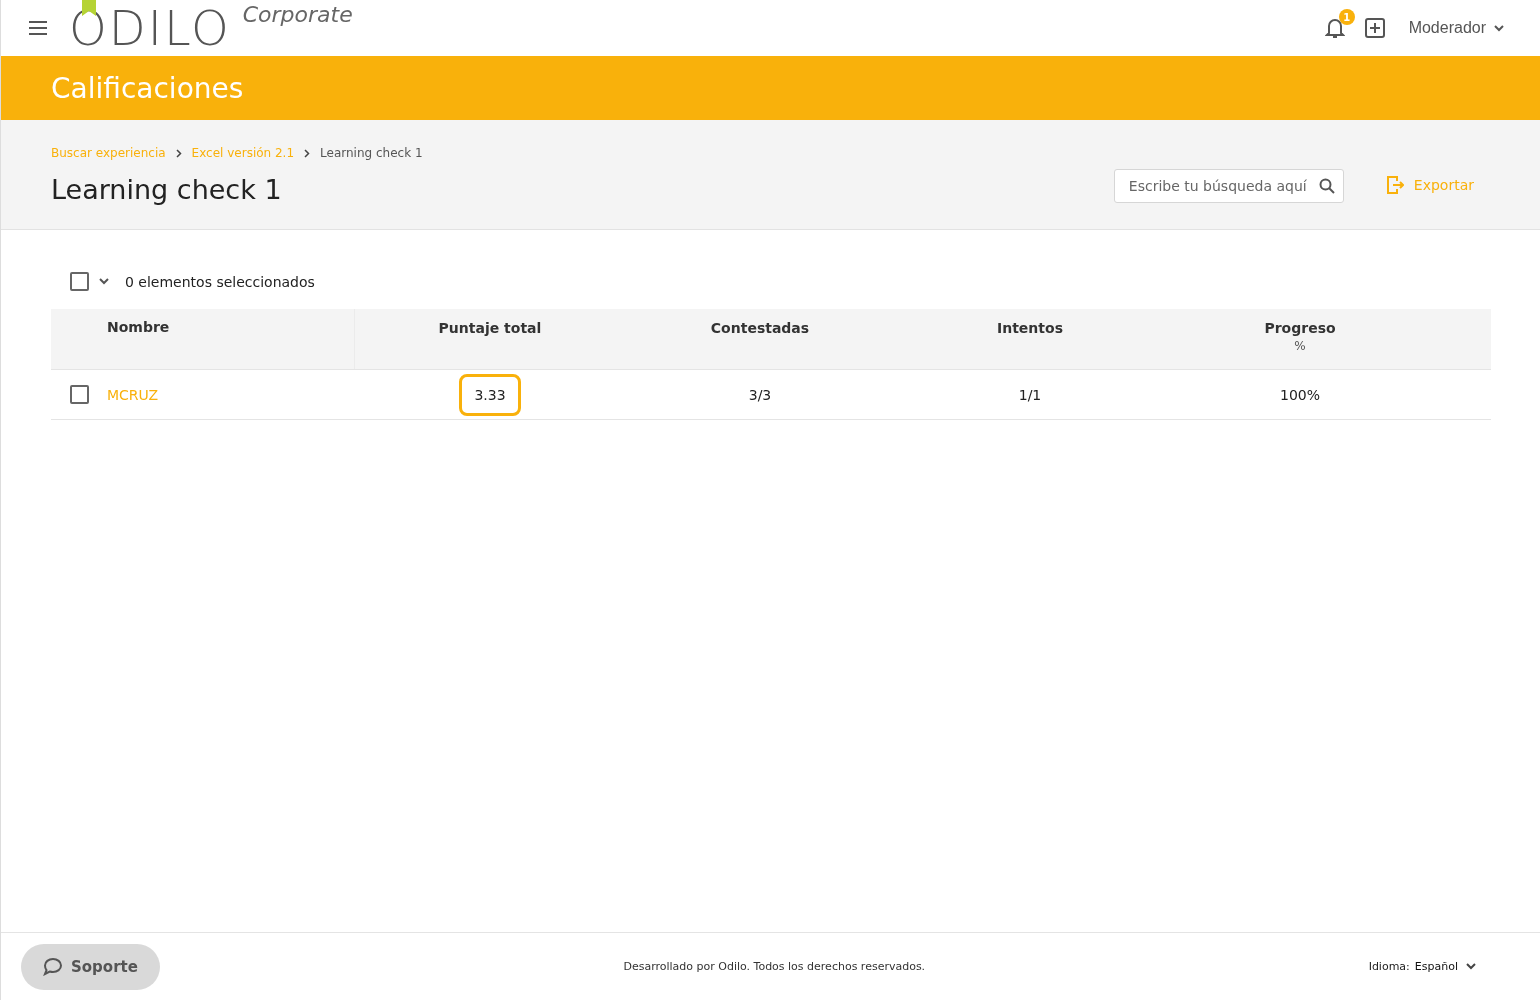 The image size is (1540, 1000). I want to click on search-icon, so click(1326, 186).